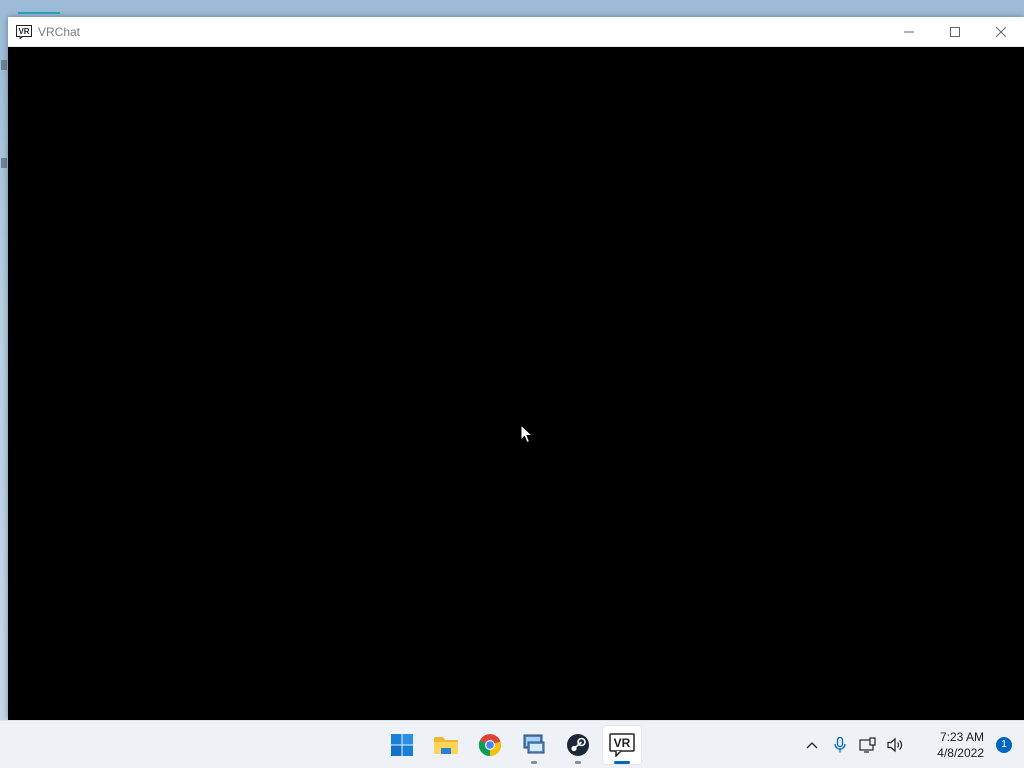 Image resolution: width=1024 pixels, height=768 pixels. I want to click on caption-controls, so click(955, 32).